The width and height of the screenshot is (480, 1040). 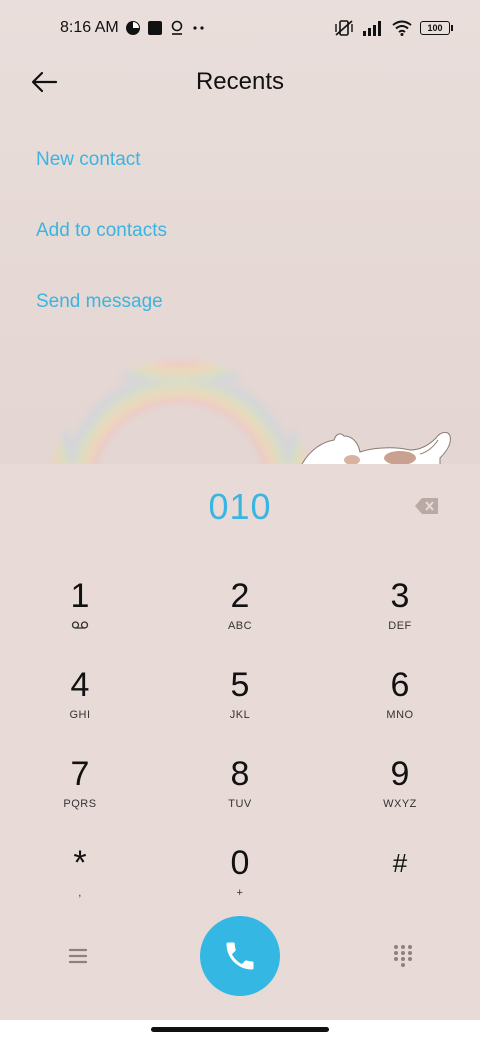 I want to click on page-title: Recents, so click(x=240, y=81).